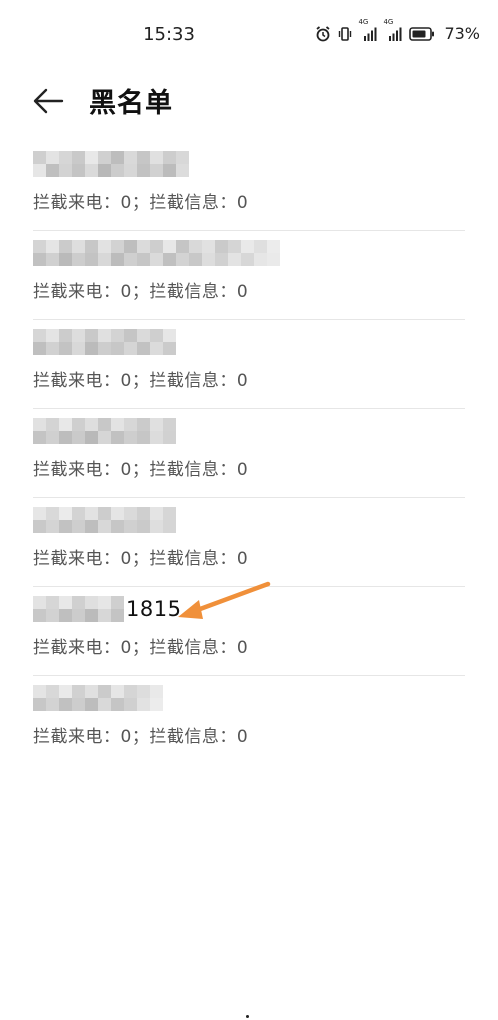  I want to click on battery-icon, so click(422, 33).